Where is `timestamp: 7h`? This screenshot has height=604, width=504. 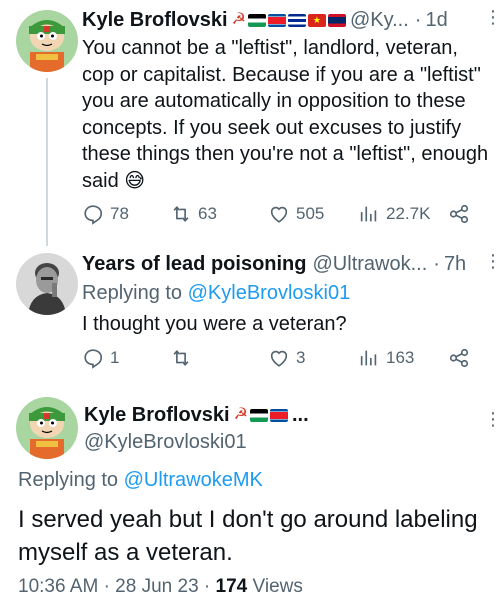 timestamp: 7h is located at coordinates (455, 264).